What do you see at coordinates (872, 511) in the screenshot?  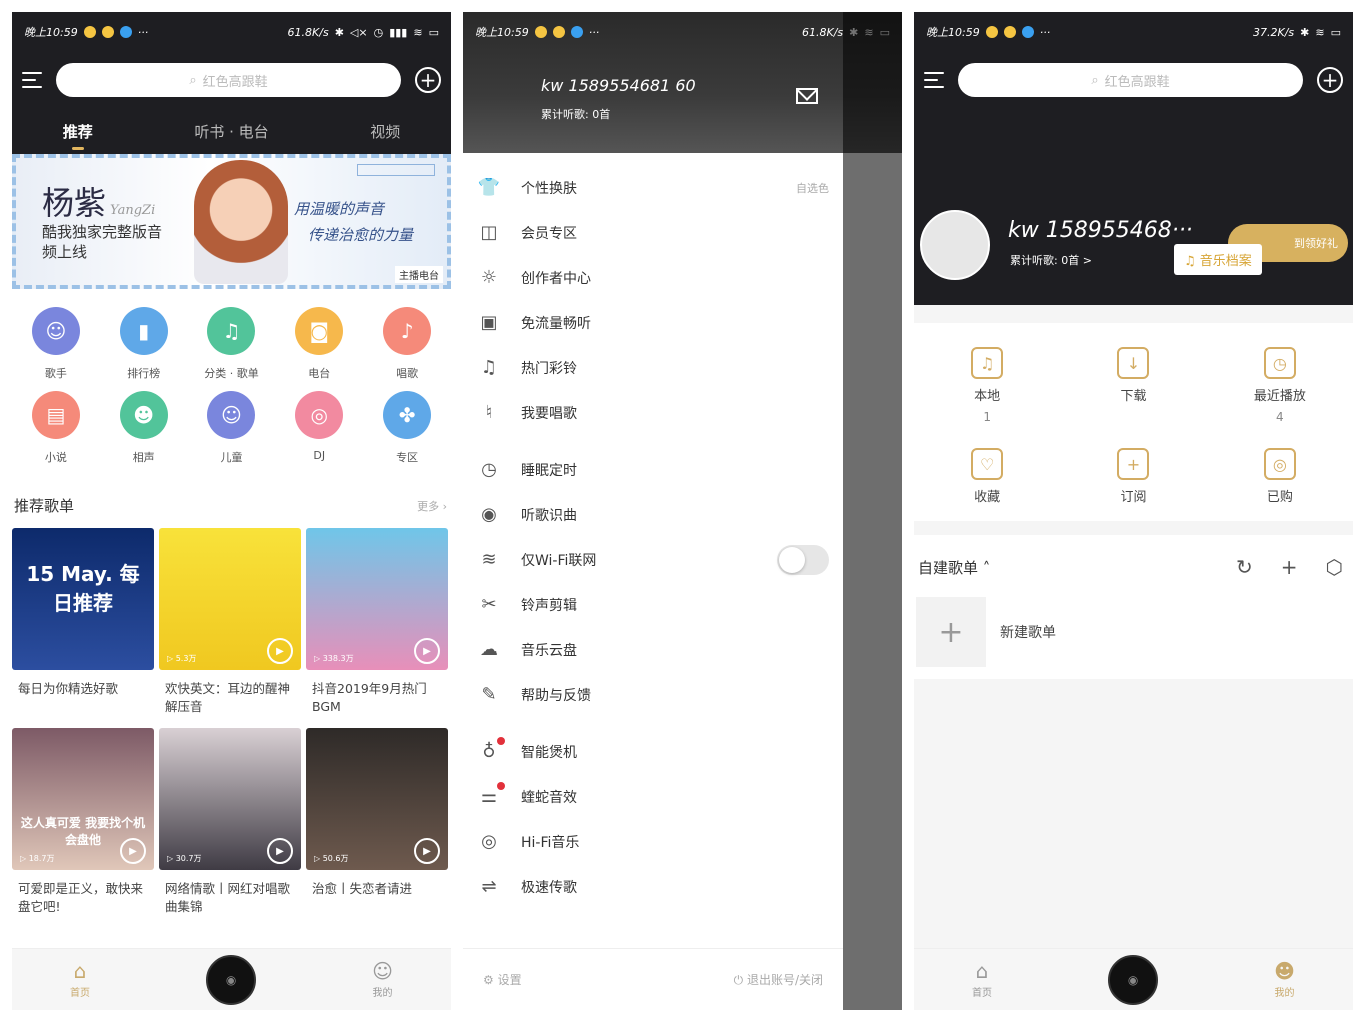 I see `dimmed-background` at bounding box center [872, 511].